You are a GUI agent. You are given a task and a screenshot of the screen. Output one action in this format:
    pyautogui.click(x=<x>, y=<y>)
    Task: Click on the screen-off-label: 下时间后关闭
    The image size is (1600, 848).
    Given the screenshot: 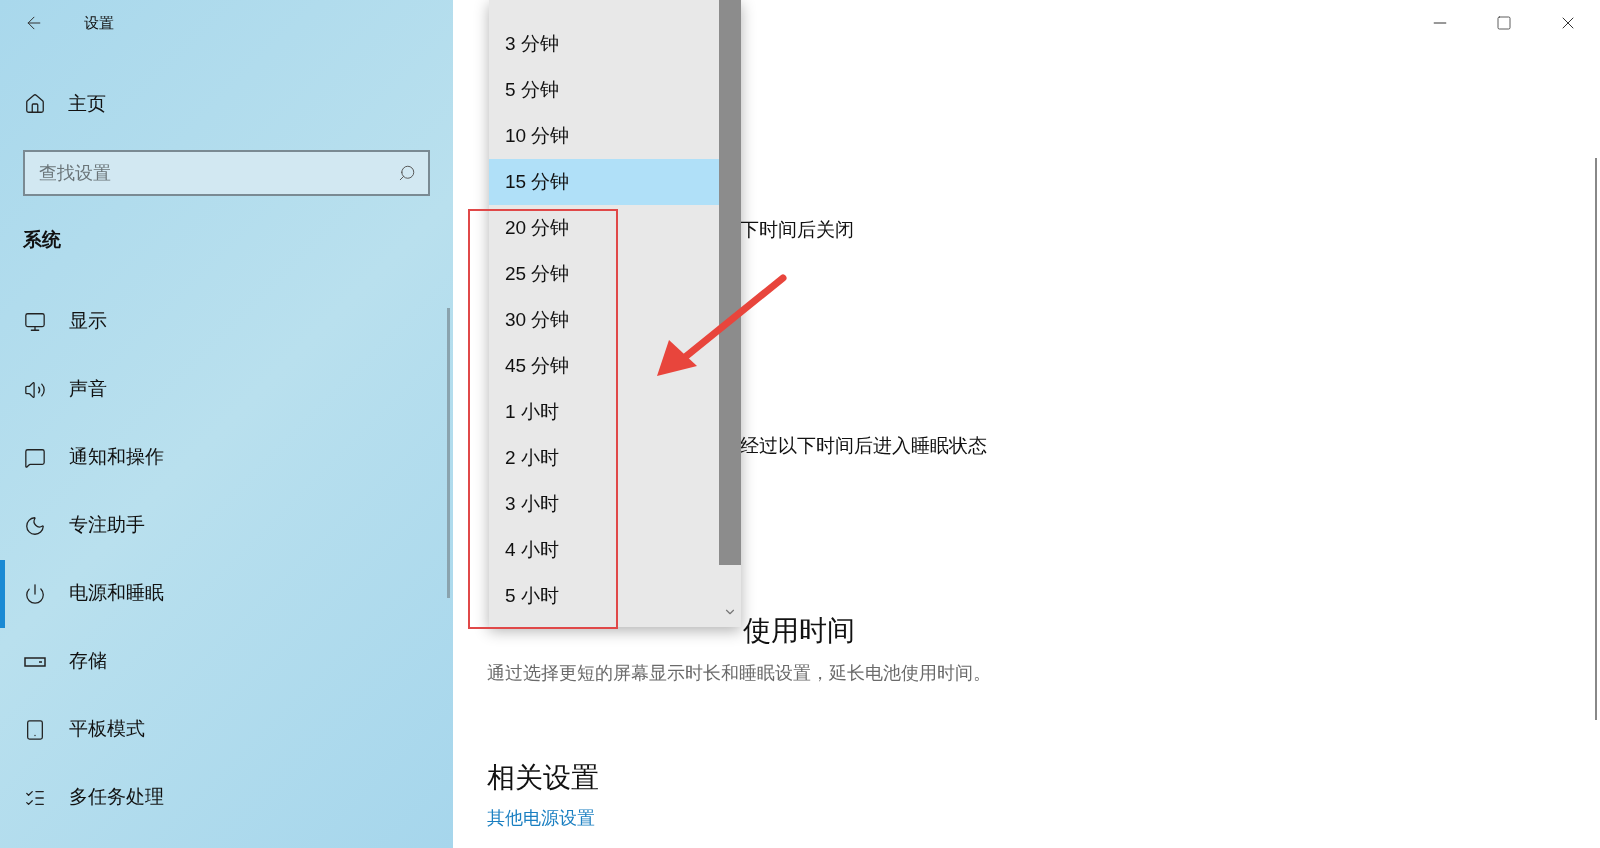 What is the action you would take?
    pyautogui.click(x=797, y=230)
    